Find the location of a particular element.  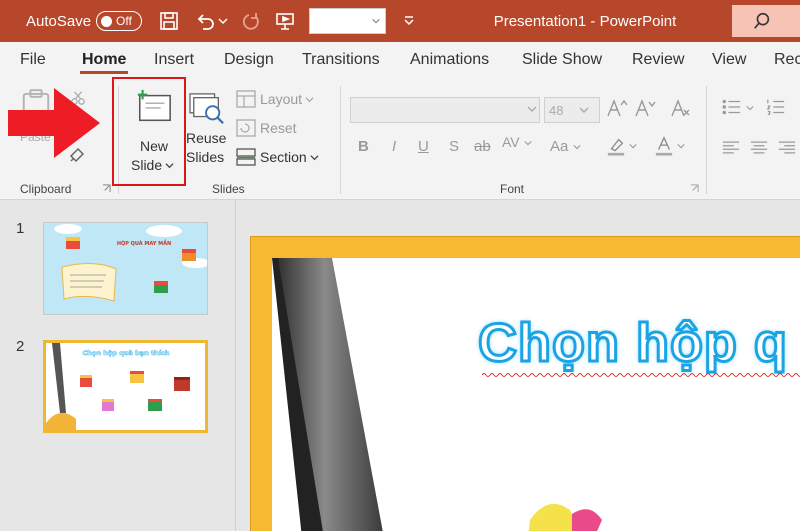

tab-recording: Rec is located at coordinates (787, 60).